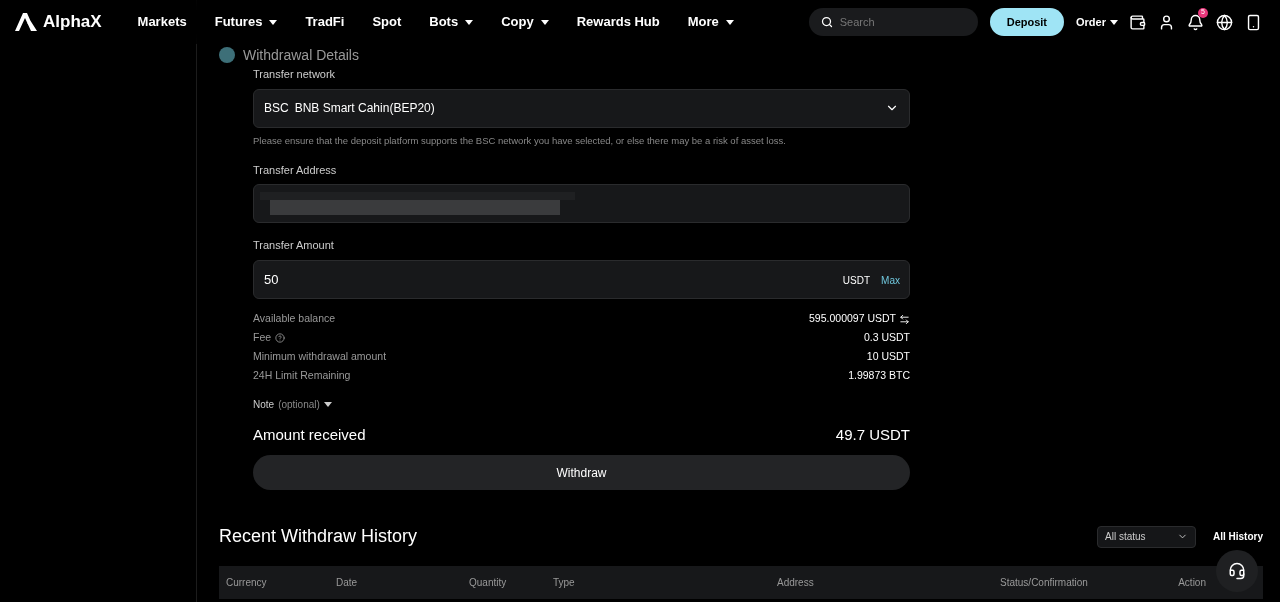 This screenshot has height=602, width=1280. Describe the element at coordinates (295, 74) in the screenshot. I see `field-label: Transfer network` at that location.